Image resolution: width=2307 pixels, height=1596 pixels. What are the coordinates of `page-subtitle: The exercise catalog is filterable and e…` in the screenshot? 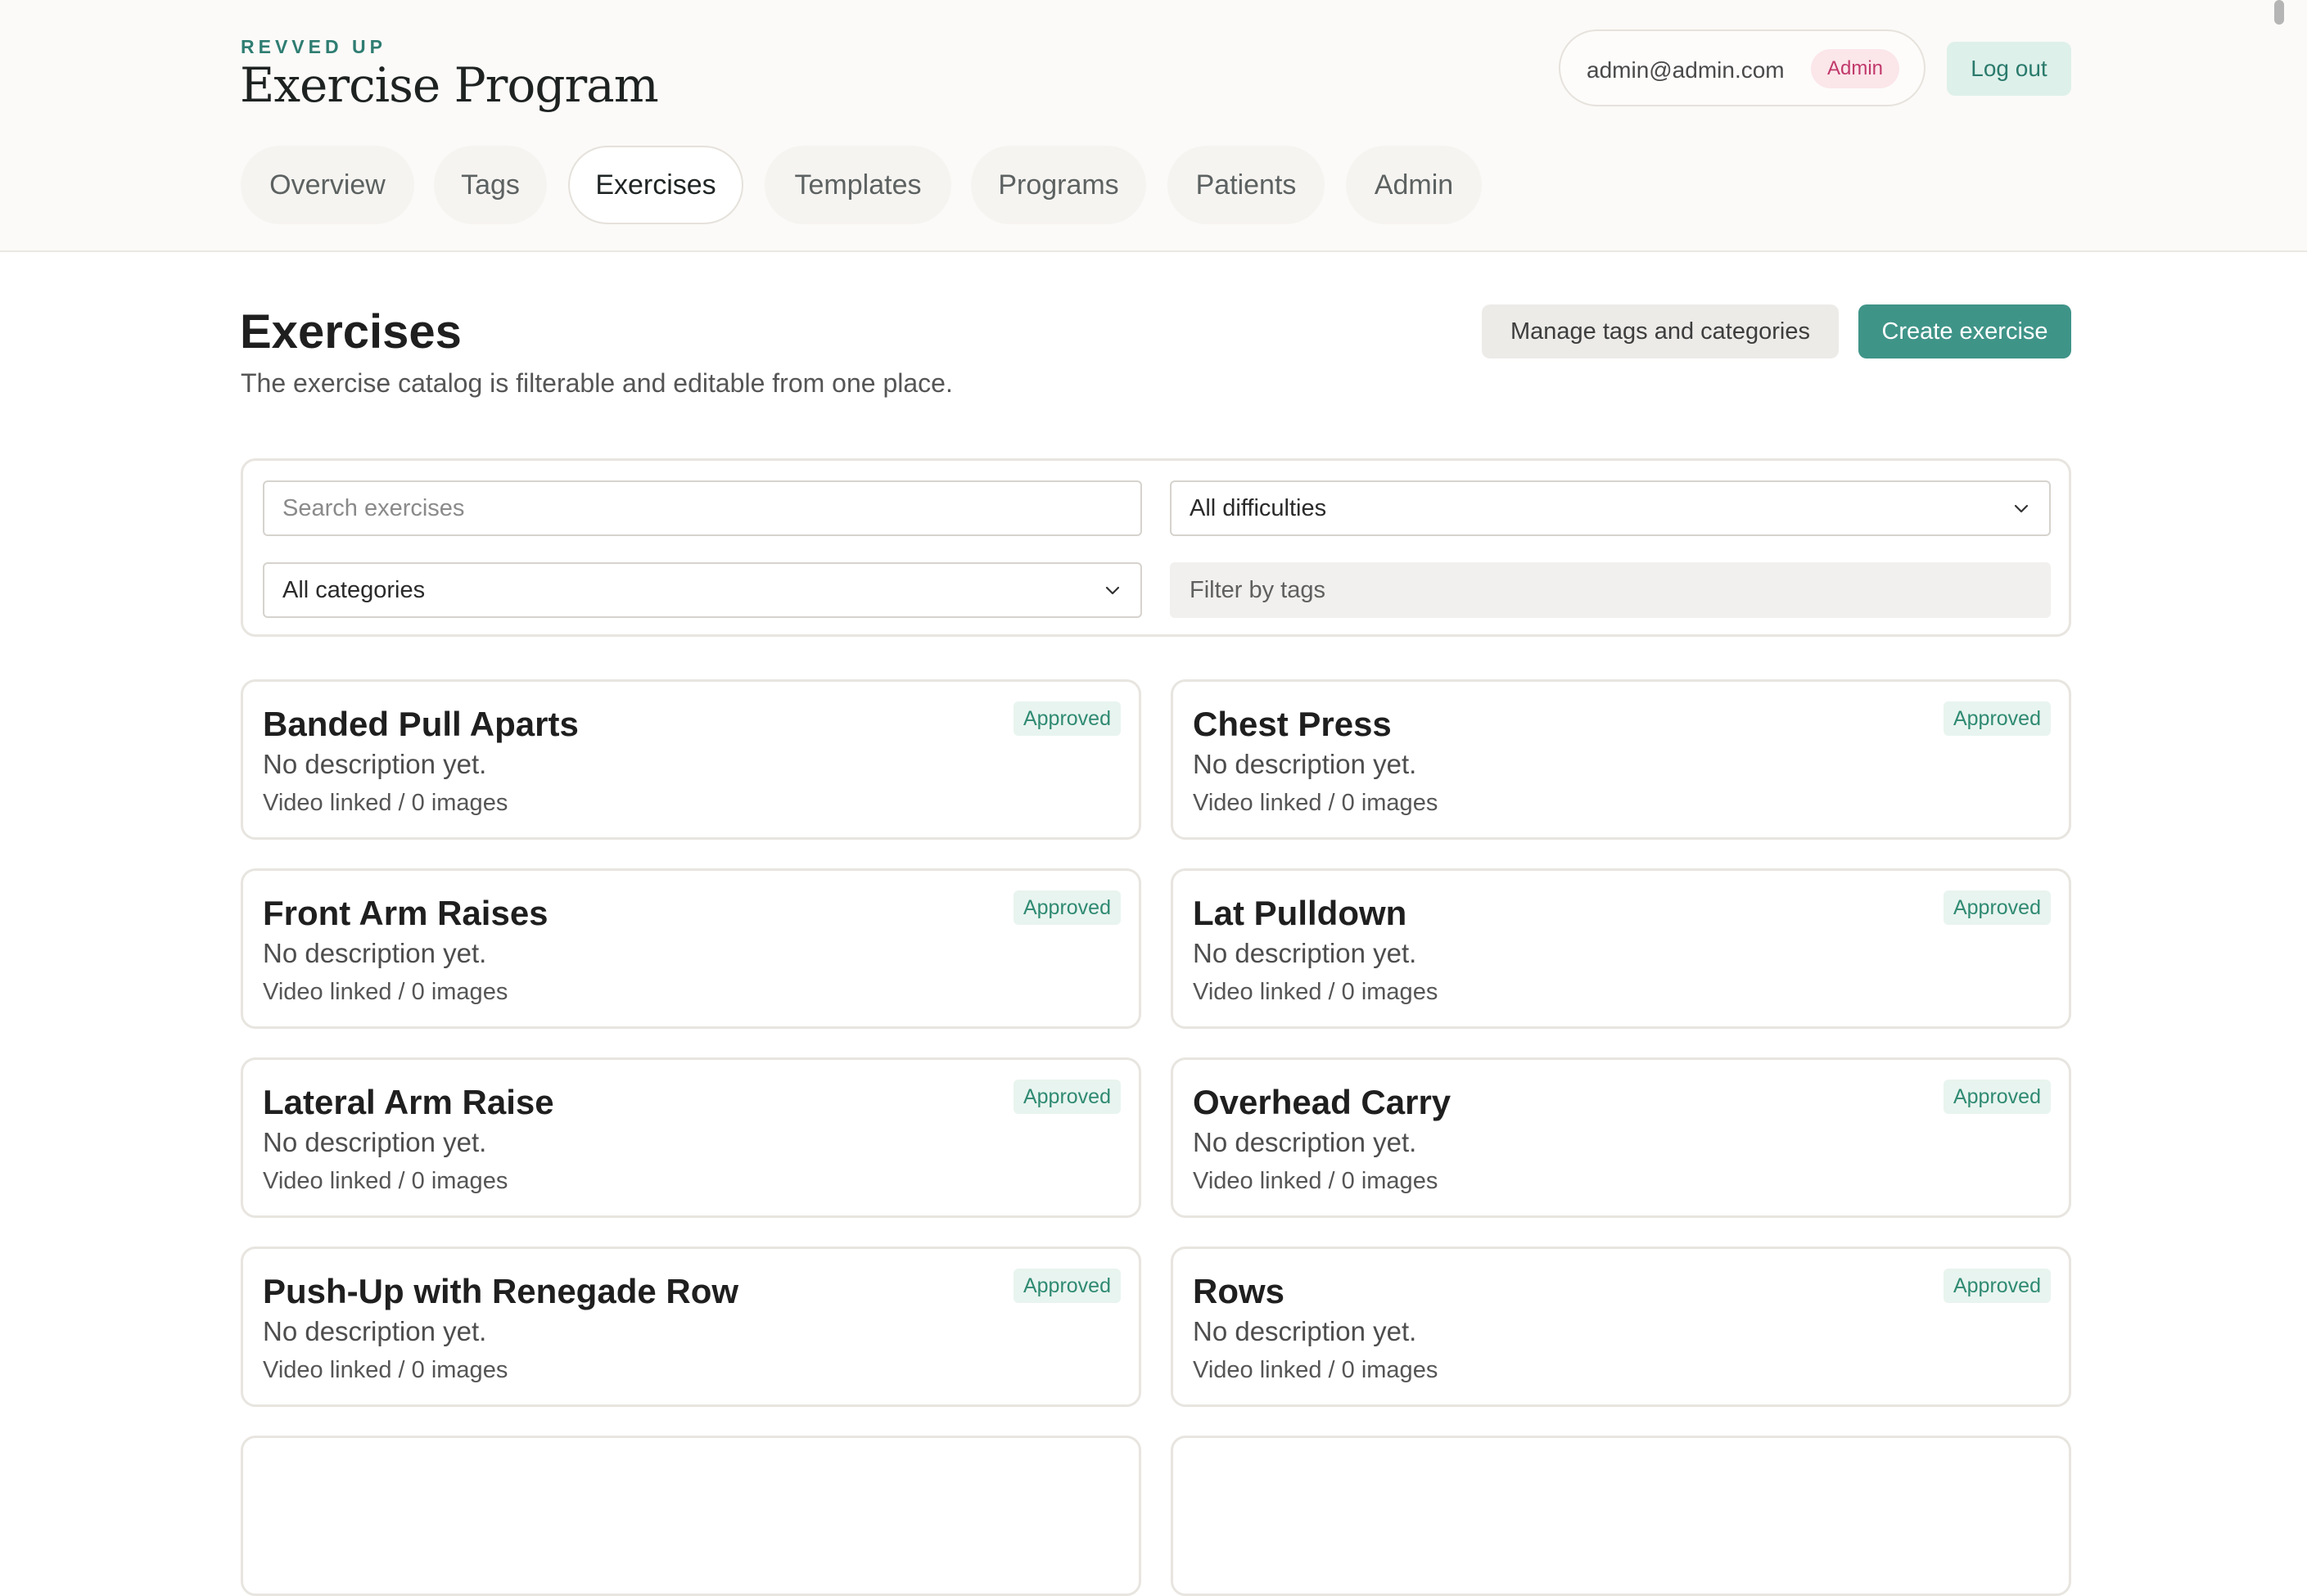 It's located at (597, 383).